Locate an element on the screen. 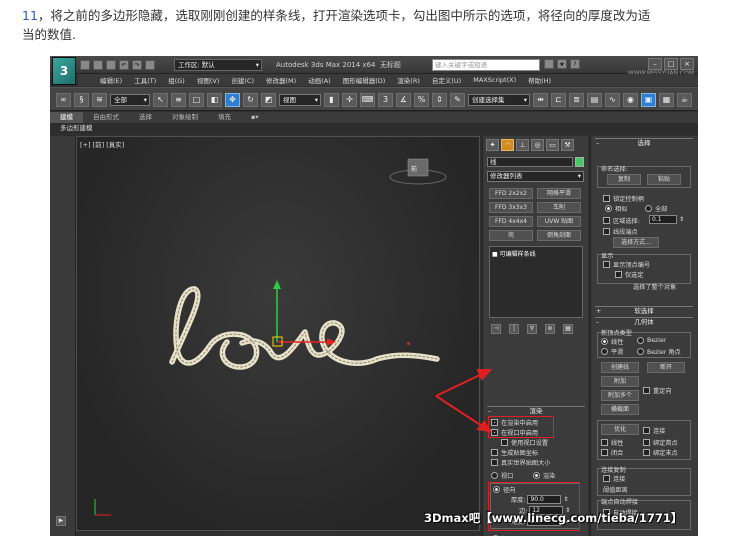  select-rotate-icon: ↻ is located at coordinates (250, 100).